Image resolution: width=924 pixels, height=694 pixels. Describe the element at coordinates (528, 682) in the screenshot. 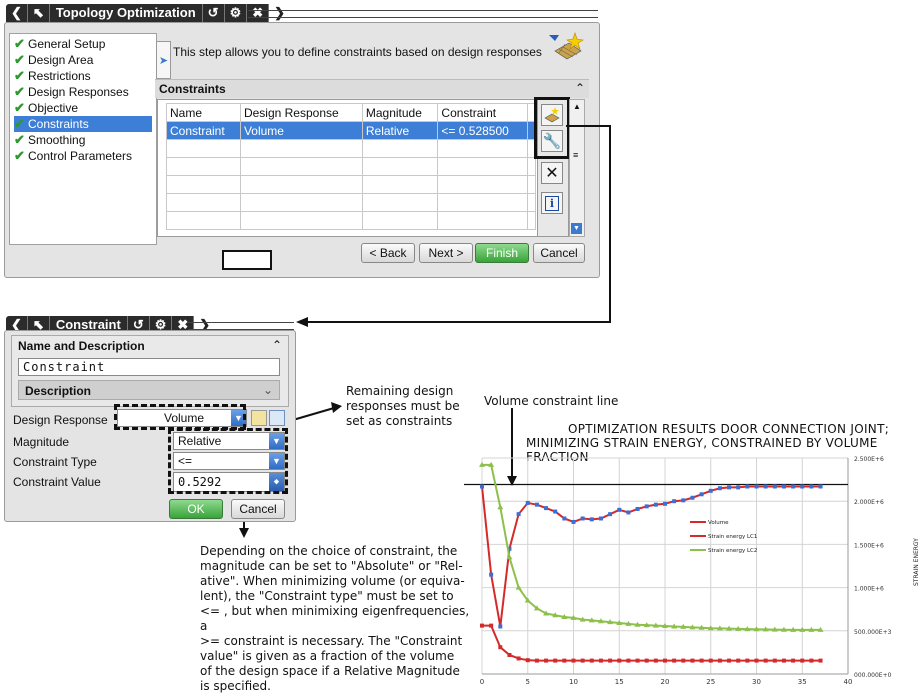

I see `x-tick-label: 5` at that location.